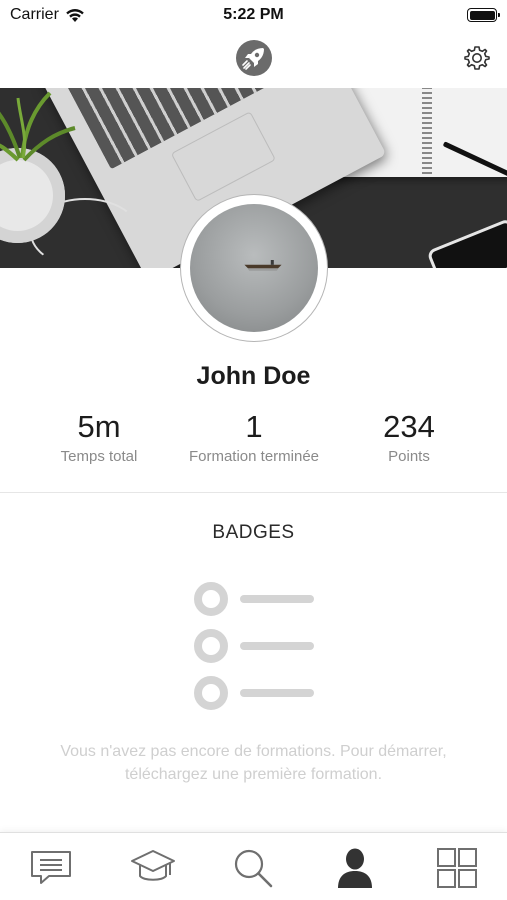 This screenshot has width=507, height=900. I want to click on profile-name: John Doe, so click(253, 376).